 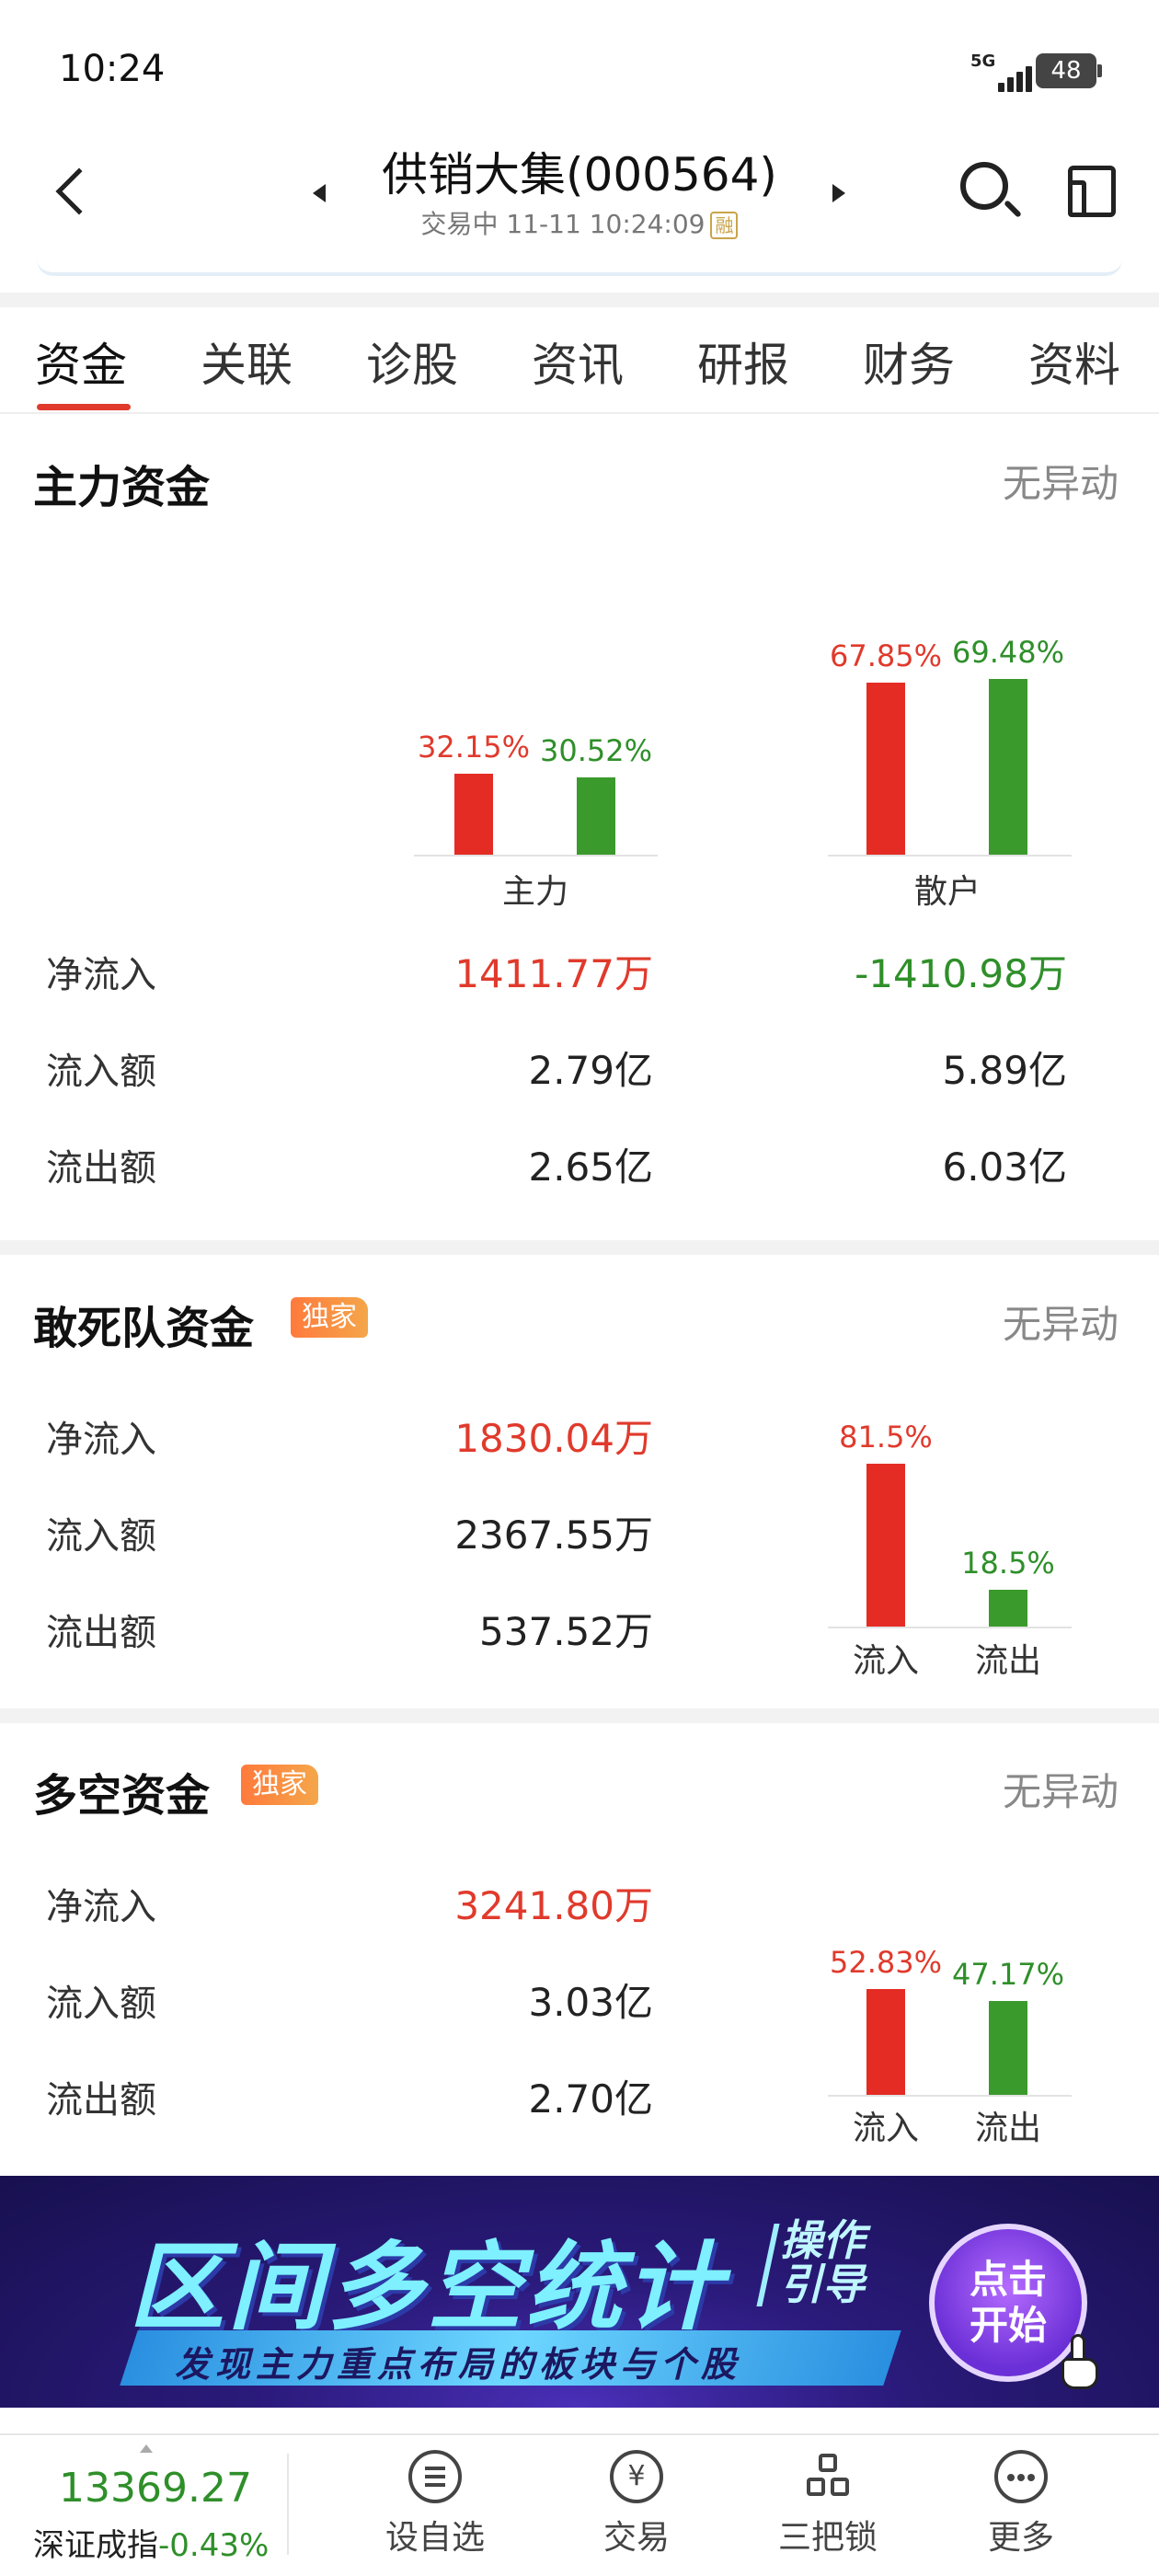 What do you see at coordinates (247, 361) in the screenshot?
I see `tab-related: 关联` at bounding box center [247, 361].